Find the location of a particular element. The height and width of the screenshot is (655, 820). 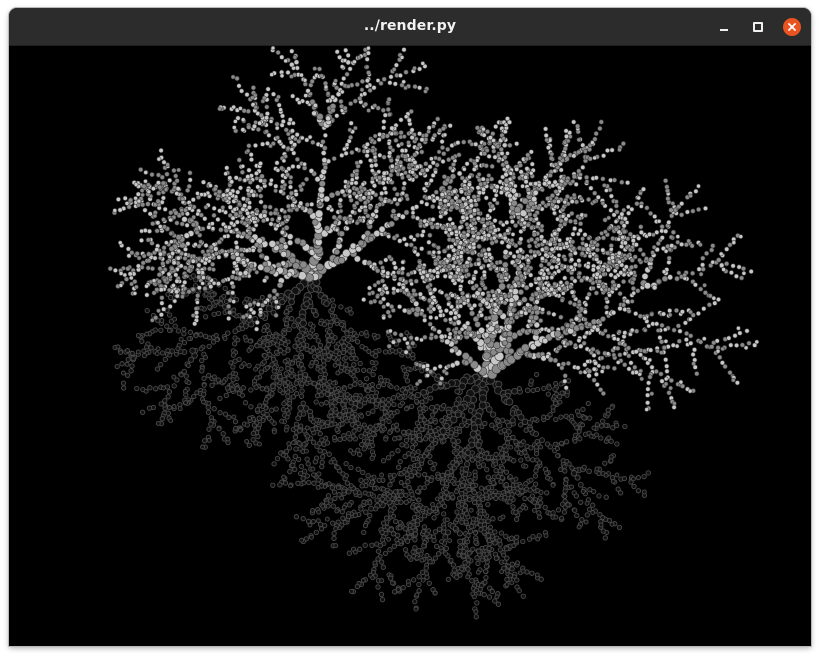

maximize-button is located at coordinates (758, 27).